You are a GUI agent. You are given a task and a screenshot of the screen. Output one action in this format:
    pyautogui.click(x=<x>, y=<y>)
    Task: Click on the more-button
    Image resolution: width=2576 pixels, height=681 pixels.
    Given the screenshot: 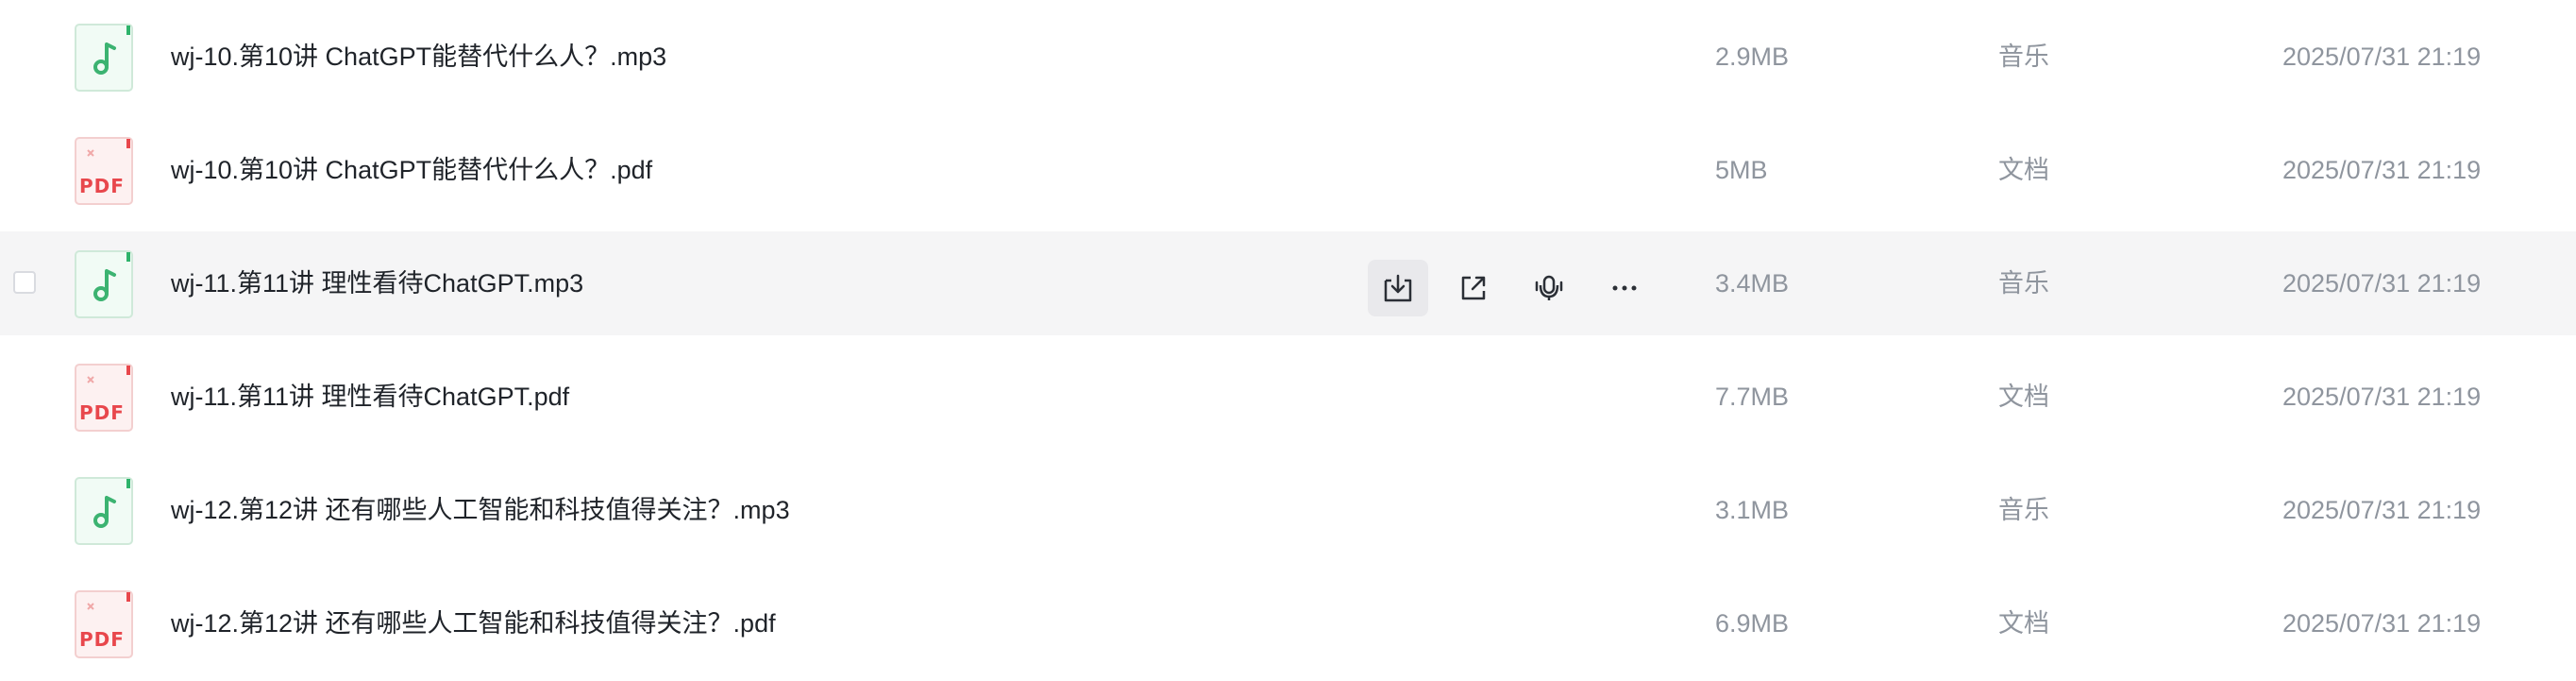 What is the action you would take?
    pyautogui.click(x=1624, y=288)
    